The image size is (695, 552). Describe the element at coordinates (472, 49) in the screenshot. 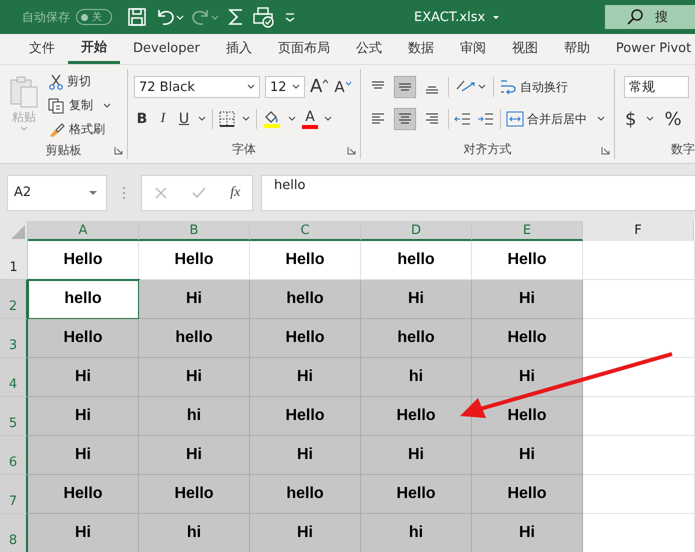

I see `ribbon-tab: 审阅` at that location.